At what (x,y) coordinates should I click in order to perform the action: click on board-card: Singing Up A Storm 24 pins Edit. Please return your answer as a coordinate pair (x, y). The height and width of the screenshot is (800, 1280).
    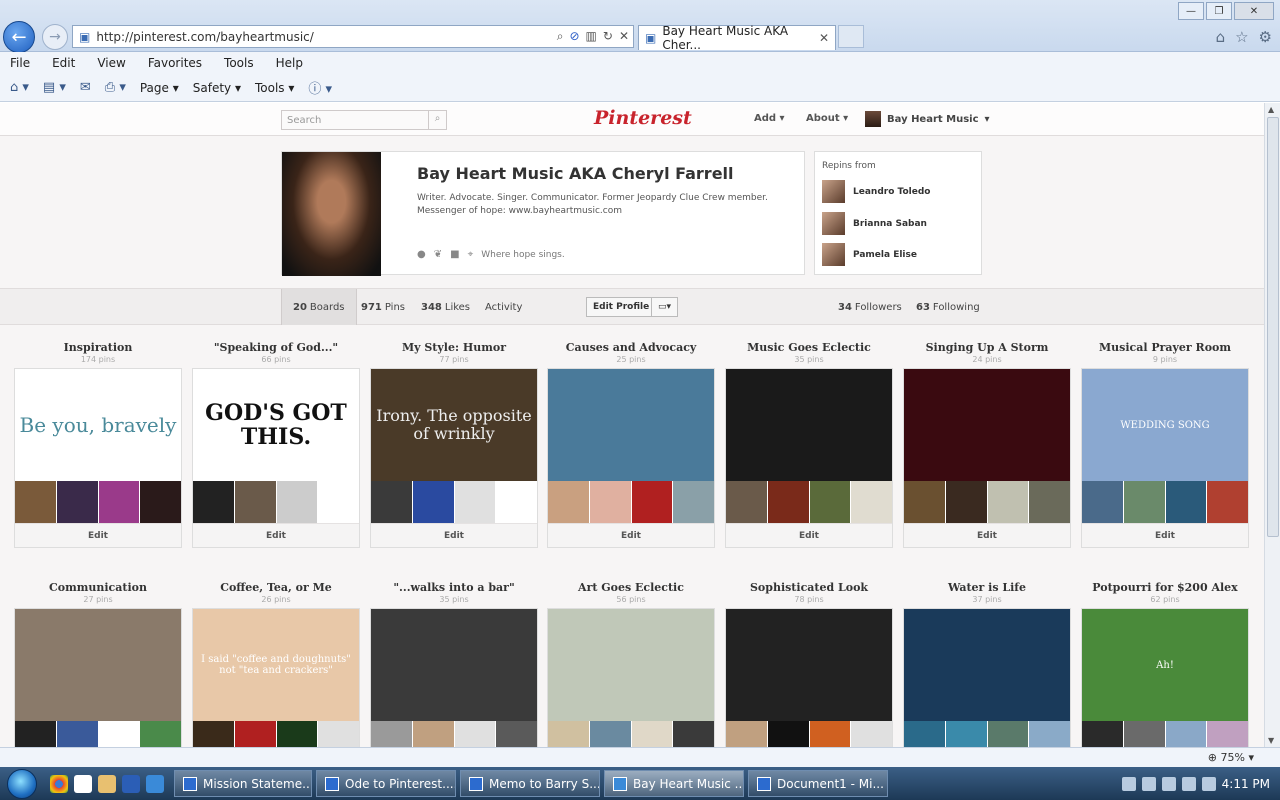
    Looking at the image, I should click on (987, 444).